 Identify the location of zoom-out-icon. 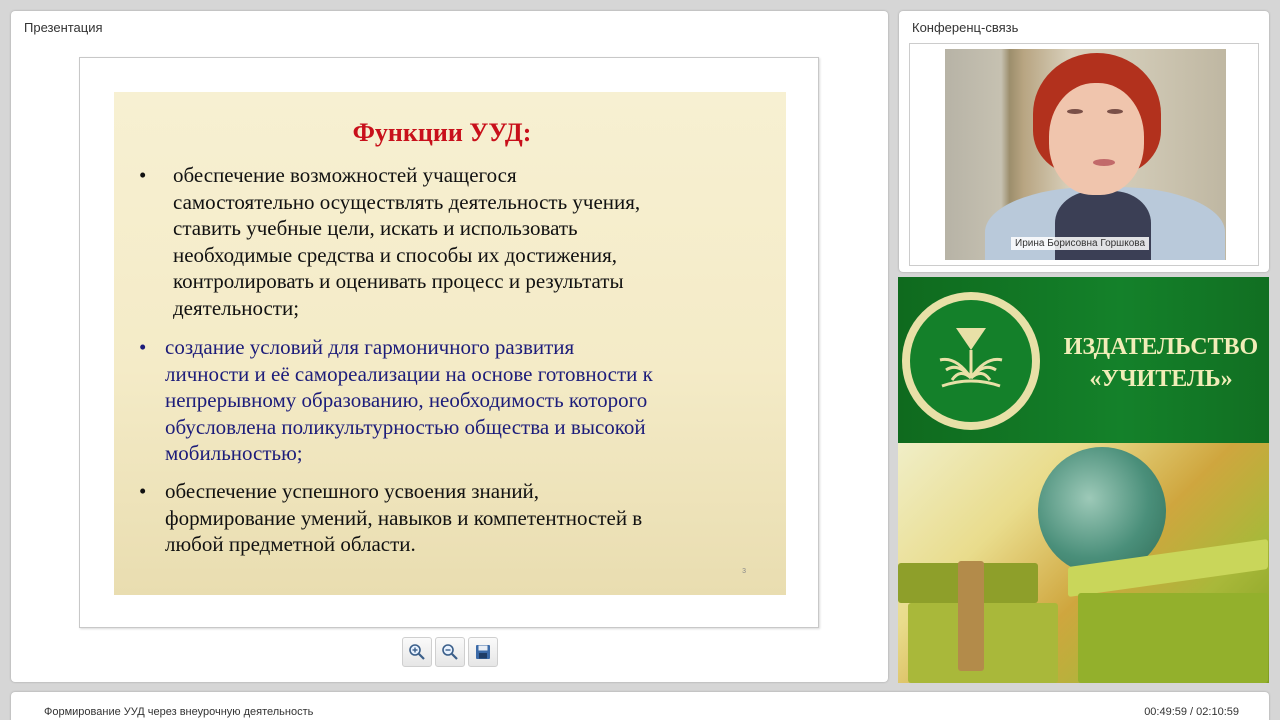
(450, 652).